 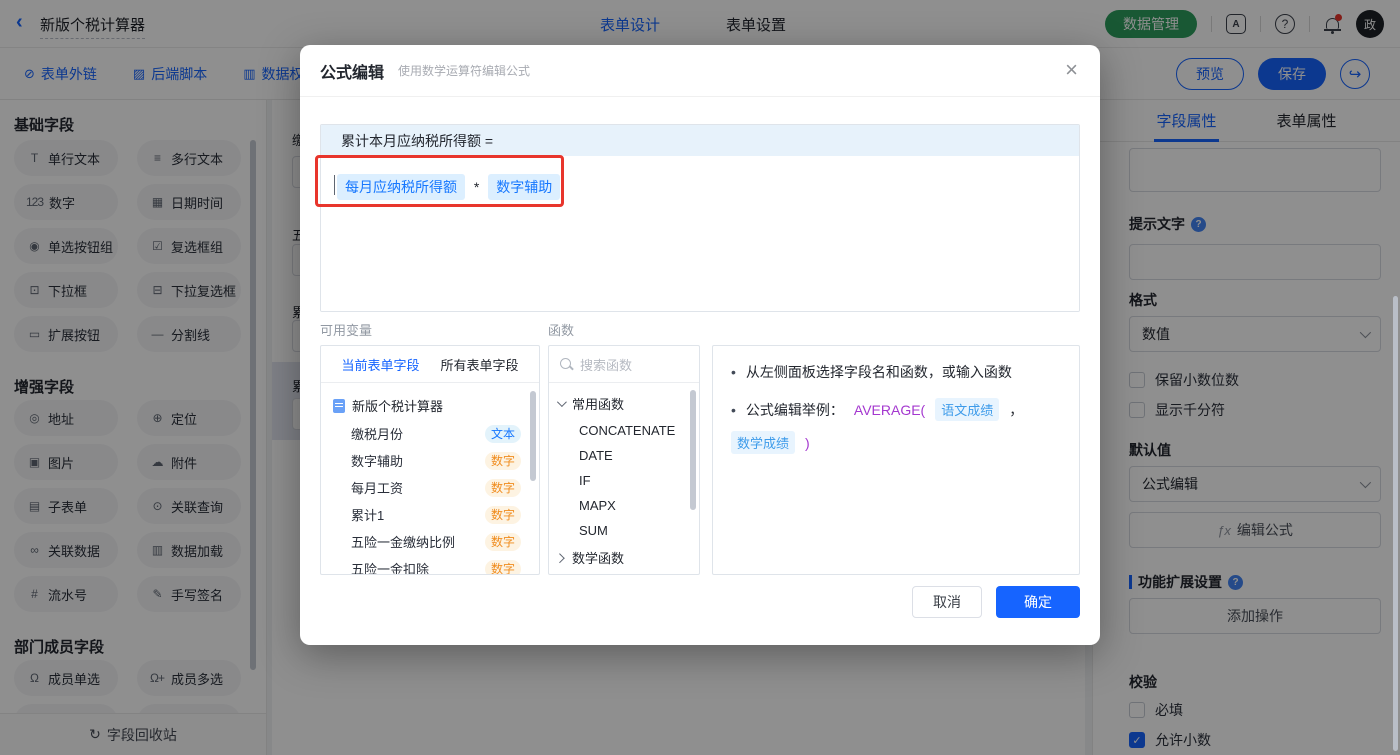 I want to click on variables-scrollbar, so click(x=533, y=436).